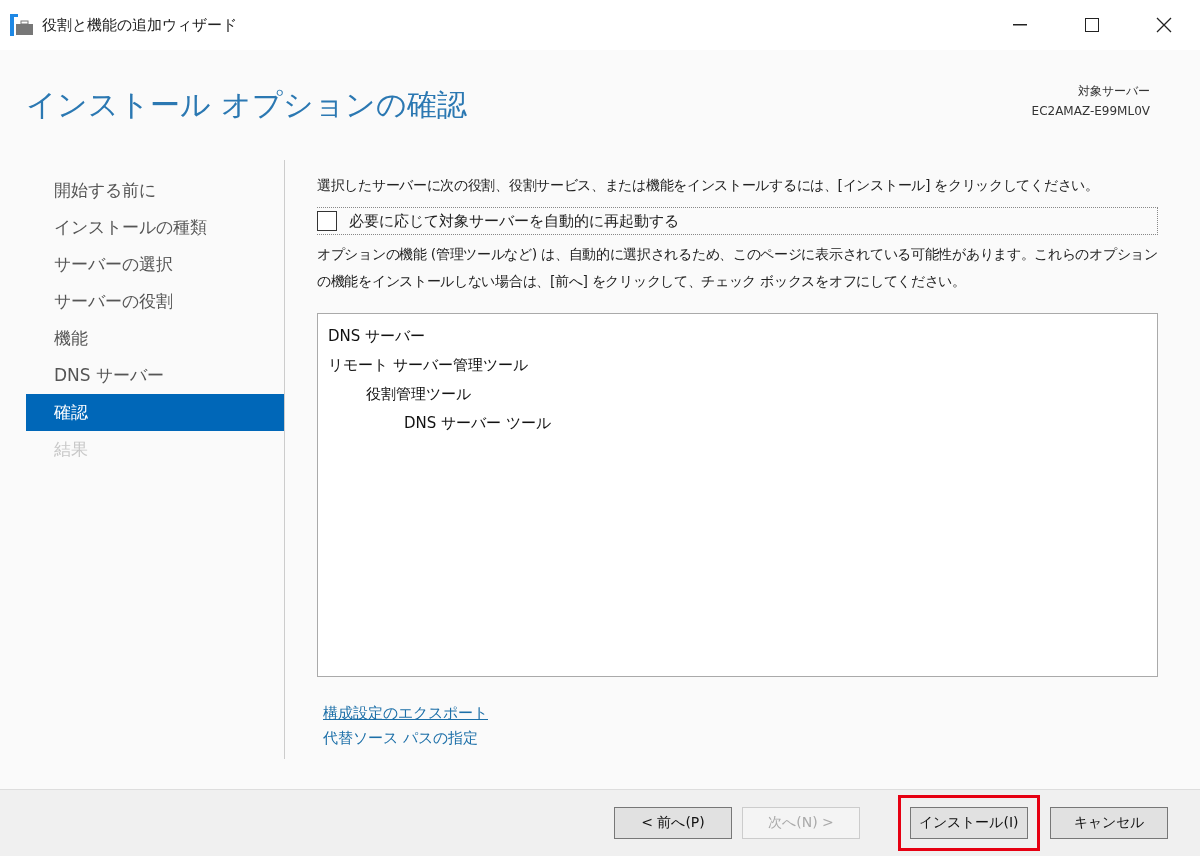 The height and width of the screenshot is (856, 1200). I want to click on restart-checkbox, so click(327, 221).